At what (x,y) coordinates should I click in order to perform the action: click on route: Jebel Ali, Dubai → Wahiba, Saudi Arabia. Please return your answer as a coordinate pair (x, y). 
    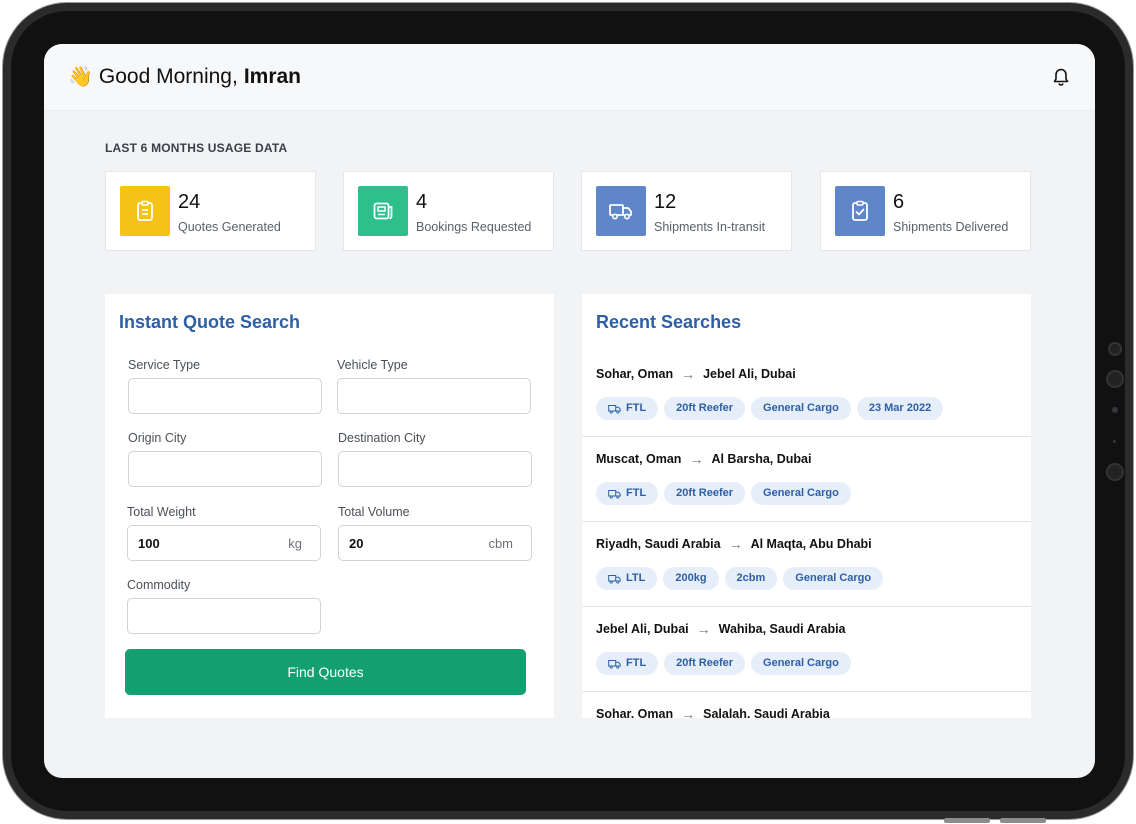
    Looking at the image, I should click on (721, 629).